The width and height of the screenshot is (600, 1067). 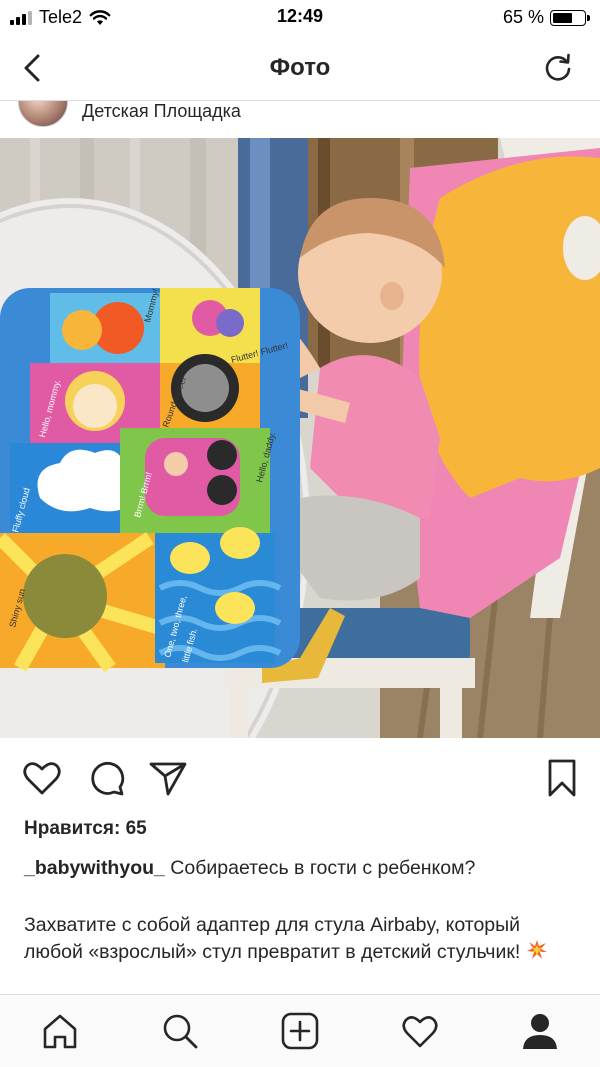 What do you see at coordinates (60, 1031) in the screenshot?
I see `home-icon` at bounding box center [60, 1031].